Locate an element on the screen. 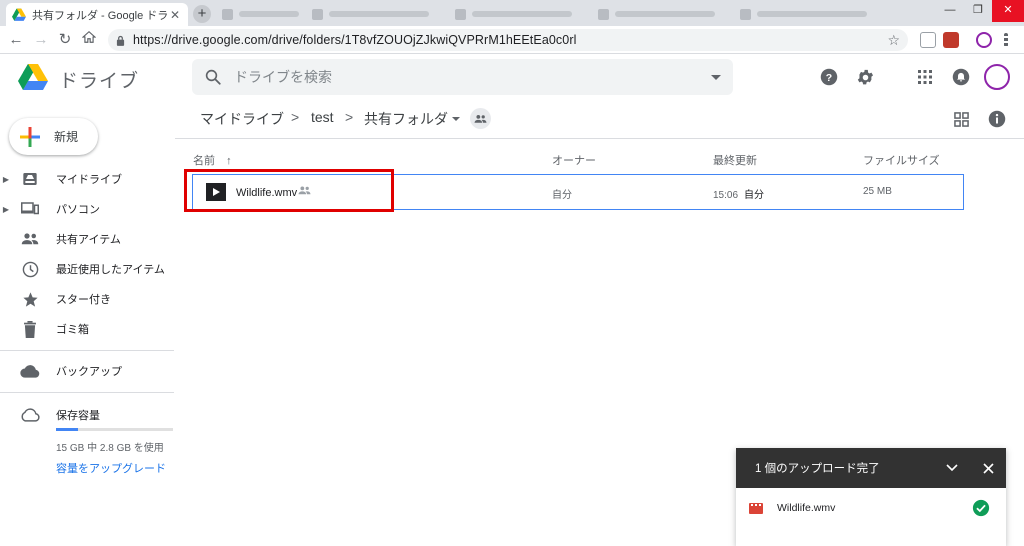 This screenshot has height=546, width=1024. sidebar-item-starred: スター付き is located at coordinates (87, 299).